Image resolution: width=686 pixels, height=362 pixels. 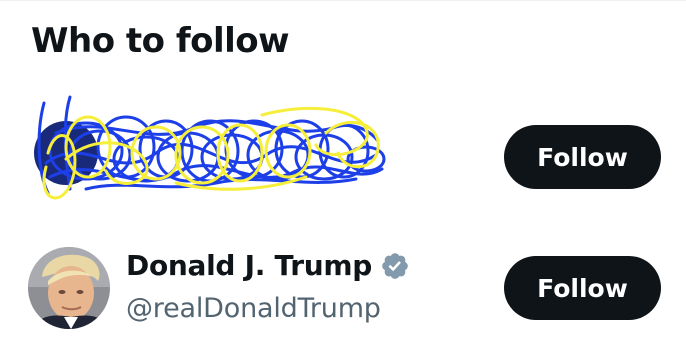 I want to click on display-name: Donald J. Trump, so click(x=249, y=265).